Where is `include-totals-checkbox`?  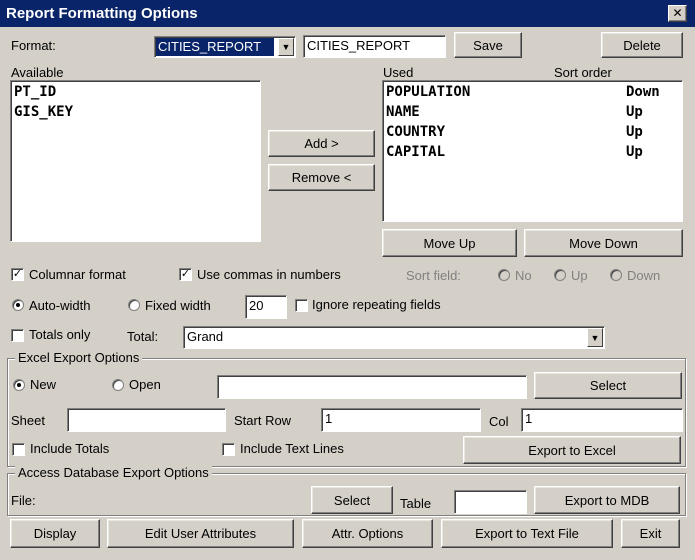
include-totals-checkbox is located at coordinates (18, 449).